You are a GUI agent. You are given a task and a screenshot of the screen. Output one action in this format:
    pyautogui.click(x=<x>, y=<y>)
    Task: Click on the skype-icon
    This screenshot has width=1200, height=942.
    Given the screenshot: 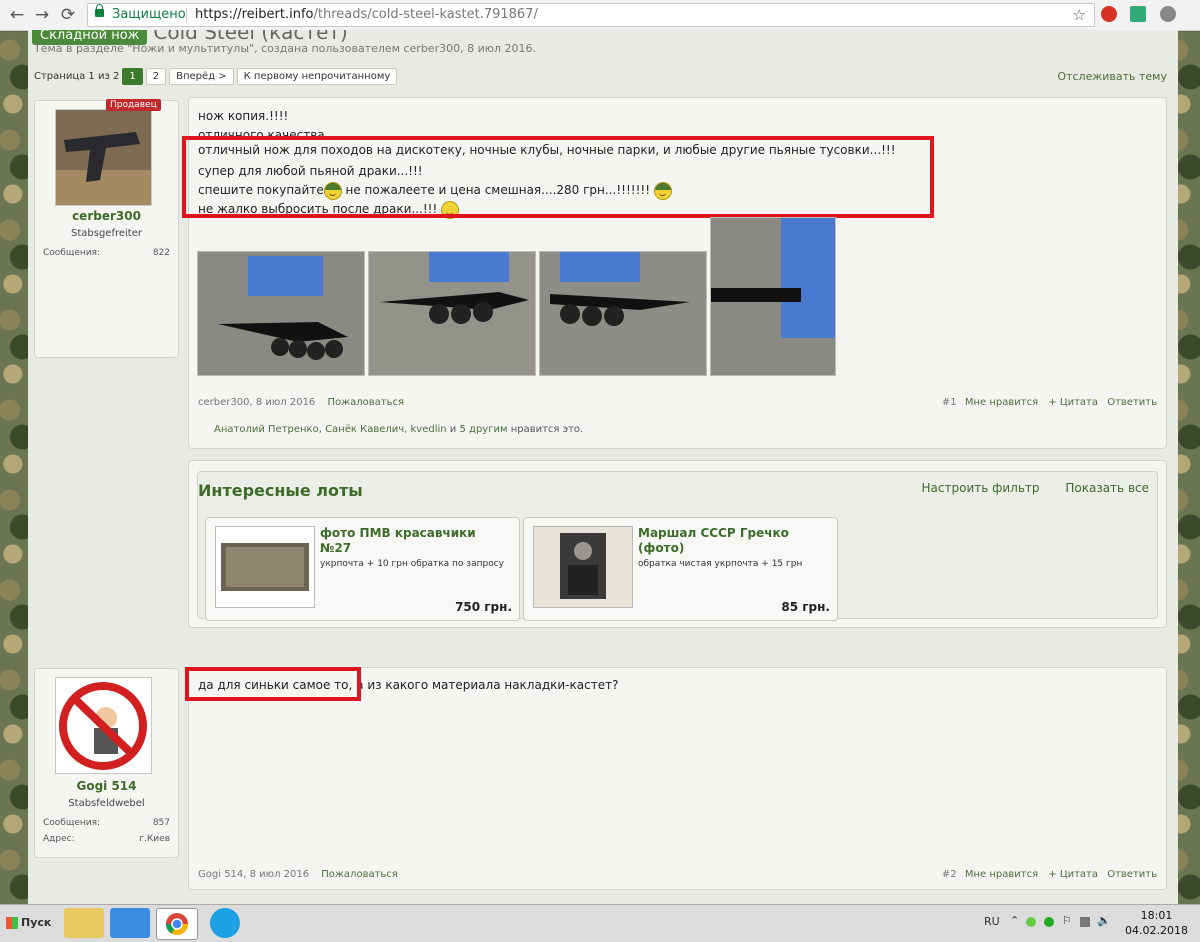 What is the action you would take?
    pyautogui.click(x=225, y=923)
    